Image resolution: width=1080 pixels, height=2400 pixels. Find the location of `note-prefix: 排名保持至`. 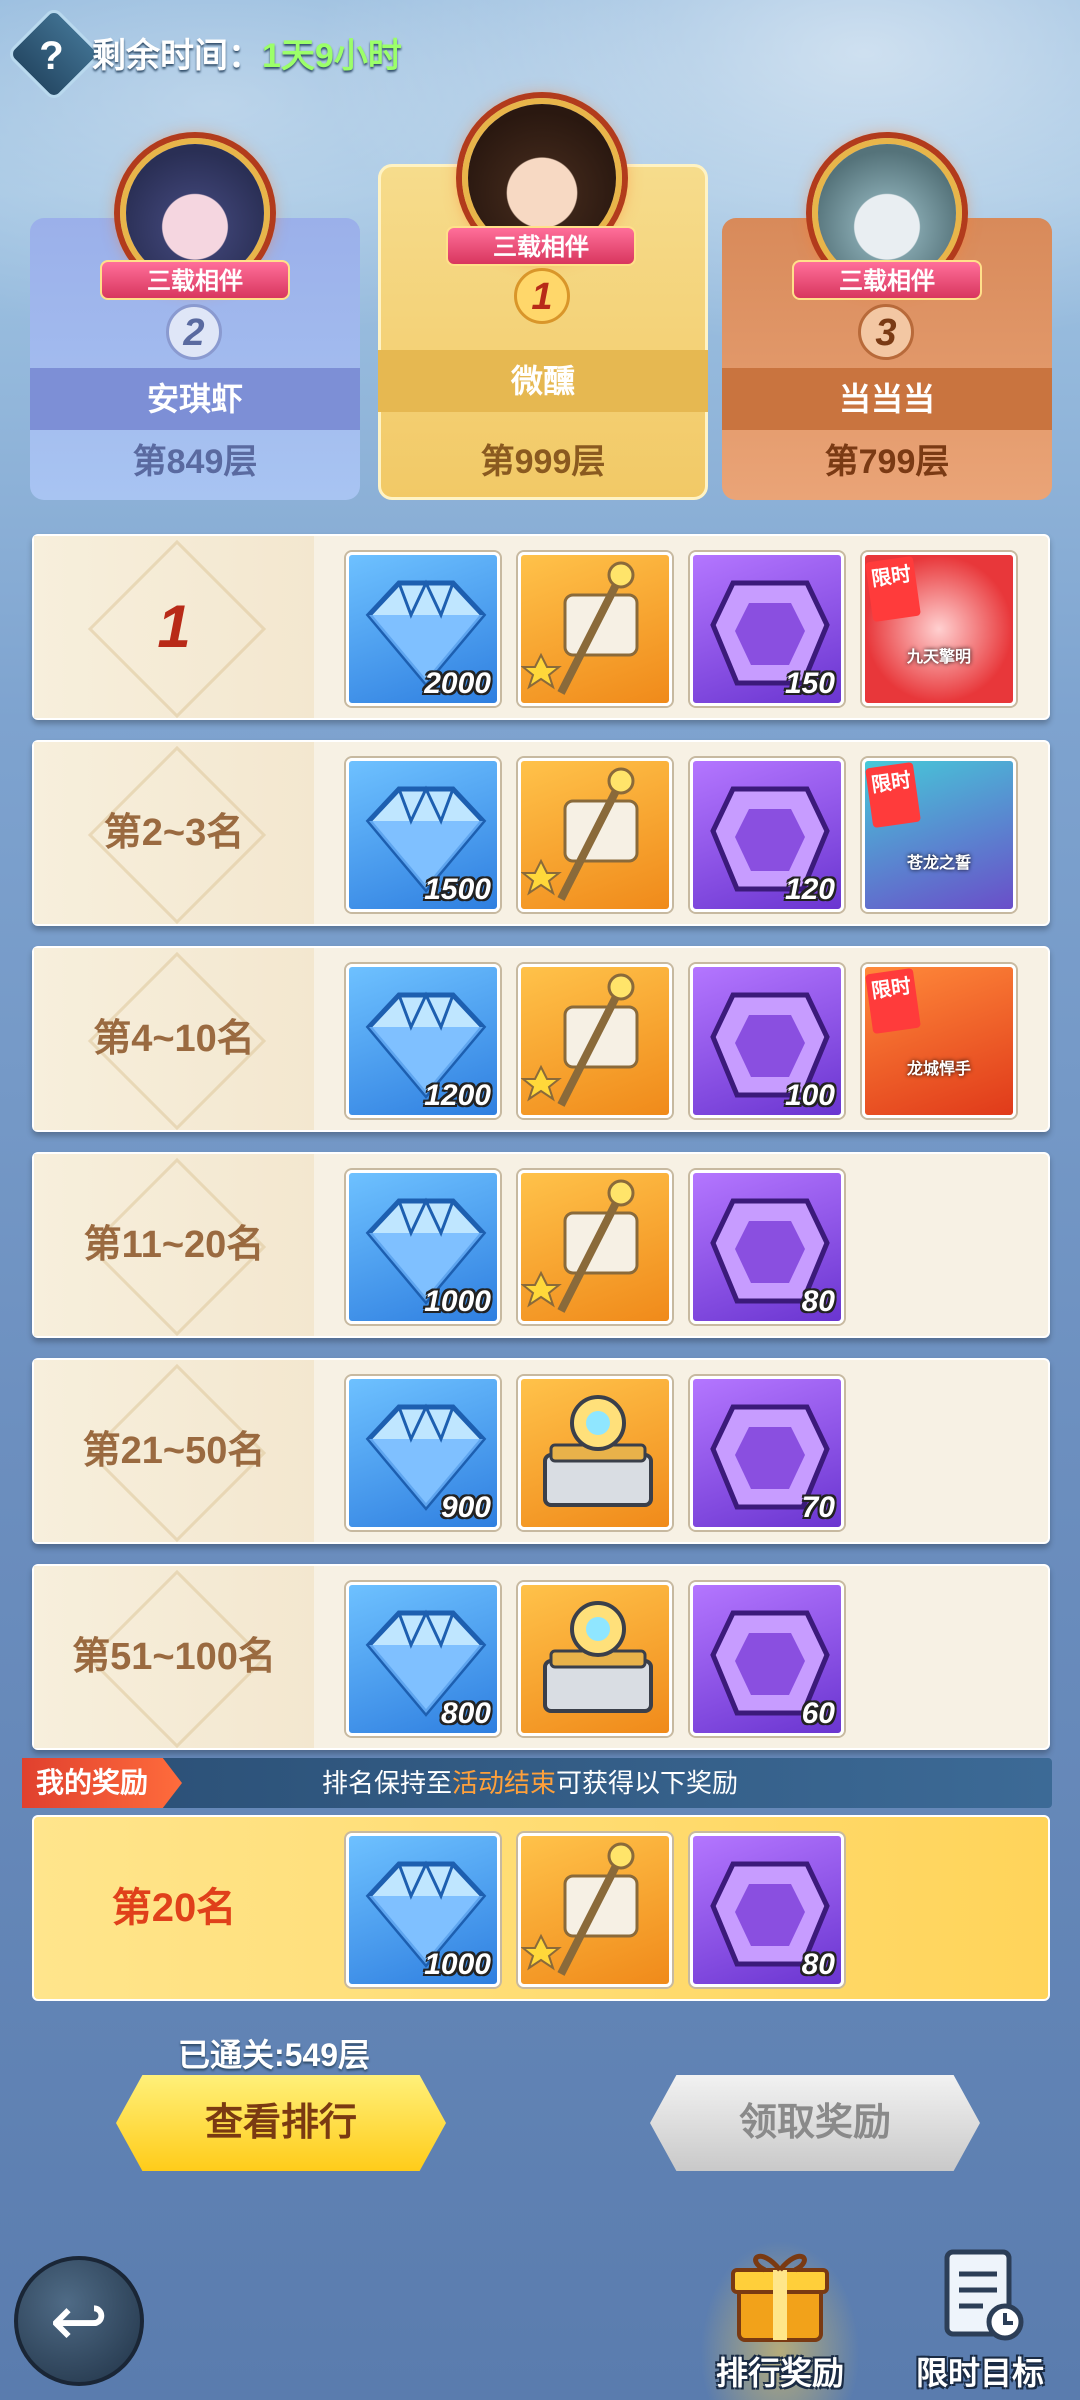

note-prefix: 排名保持至 is located at coordinates (387, 1783).